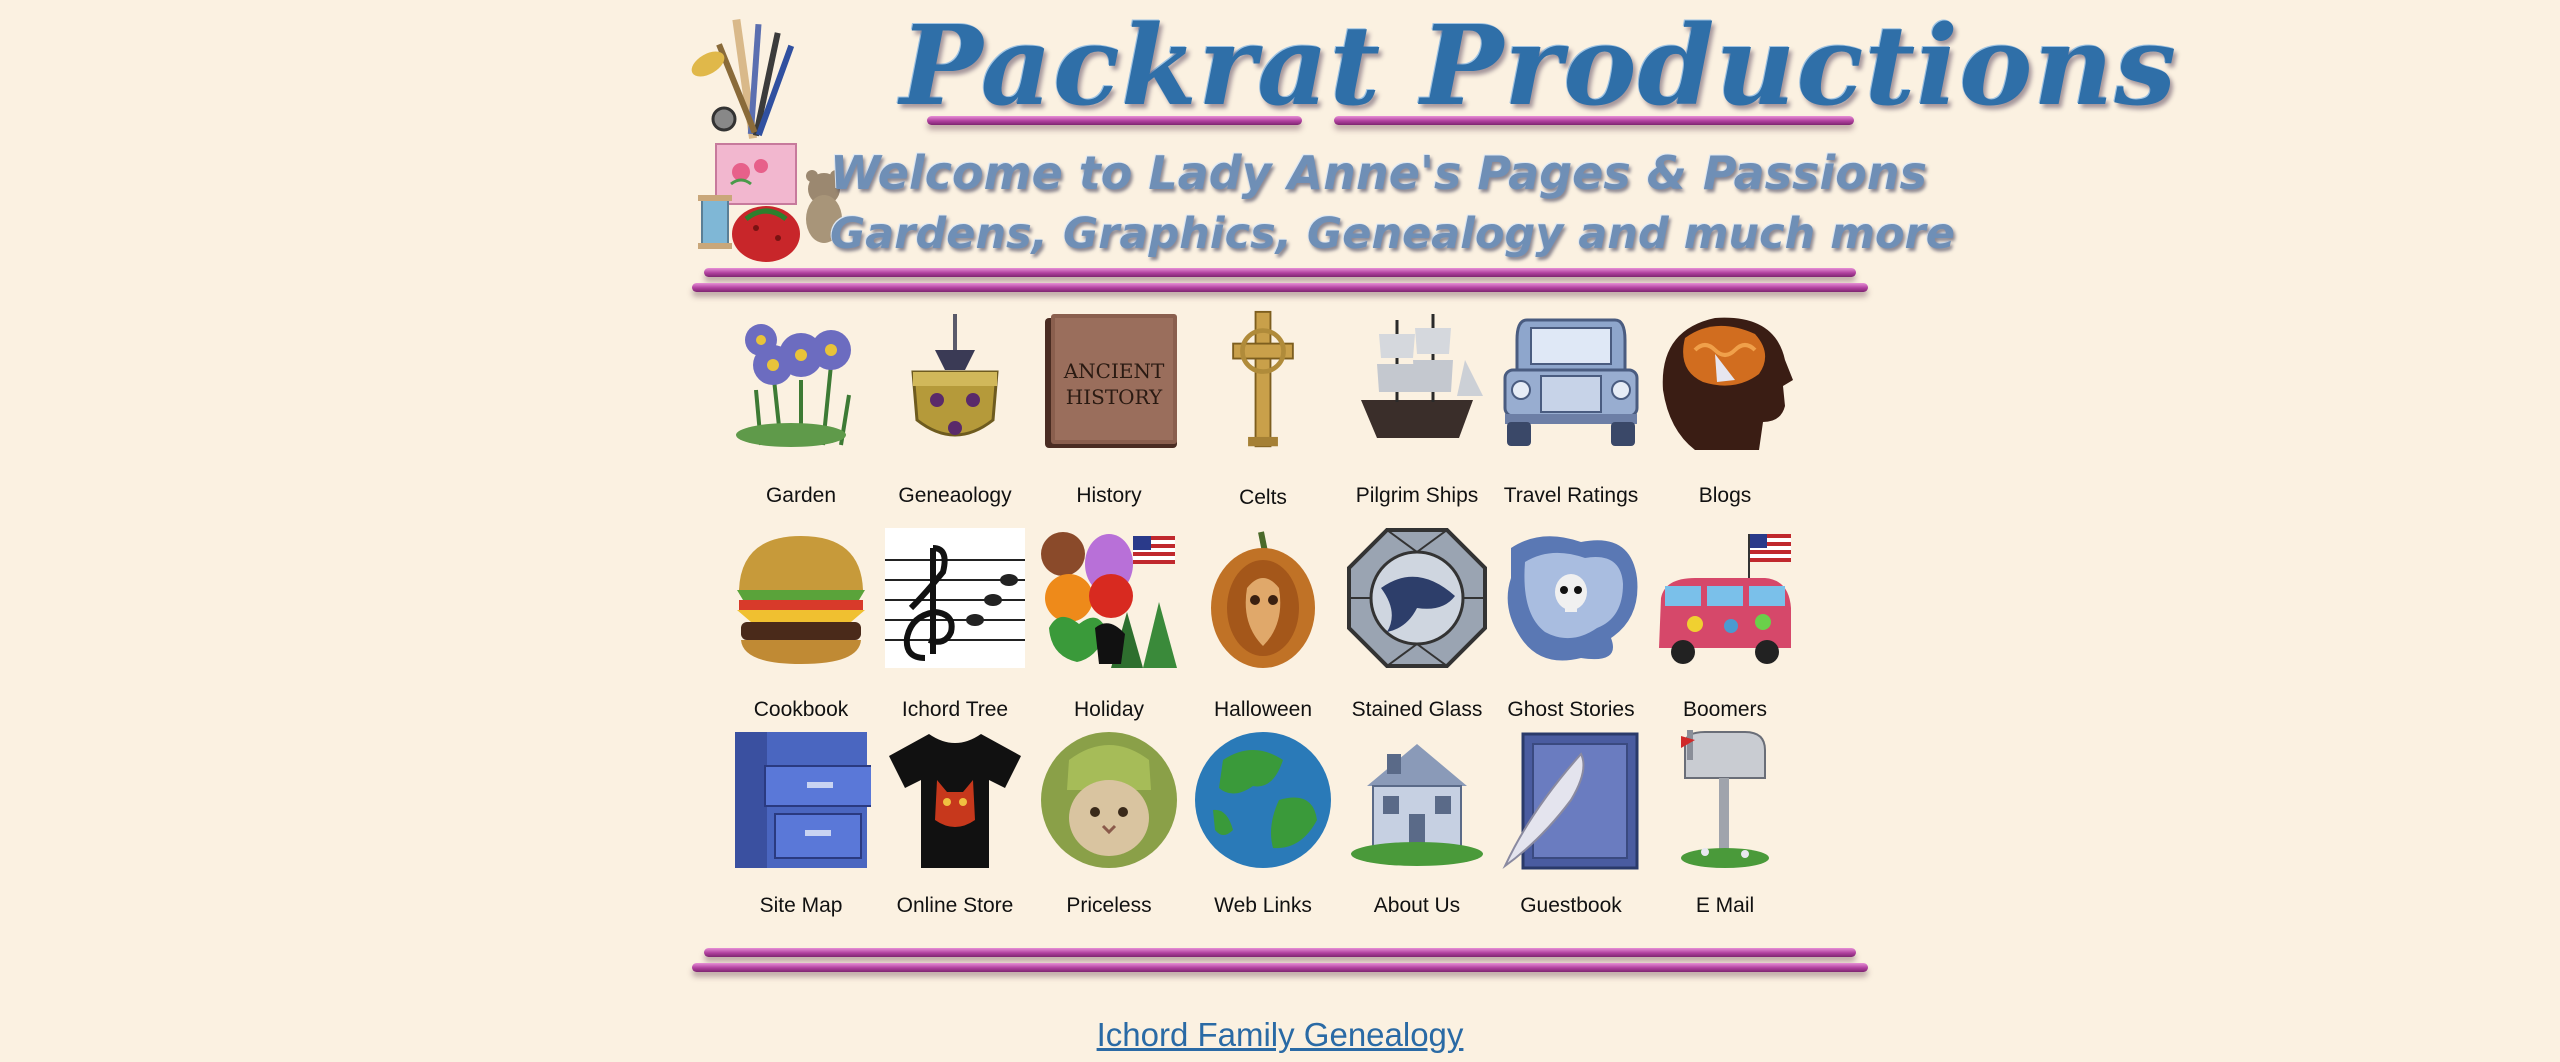 The image size is (2560, 1062). Describe the element at coordinates (766, 140) in the screenshot. I see `pencil-cup-icon` at that location.